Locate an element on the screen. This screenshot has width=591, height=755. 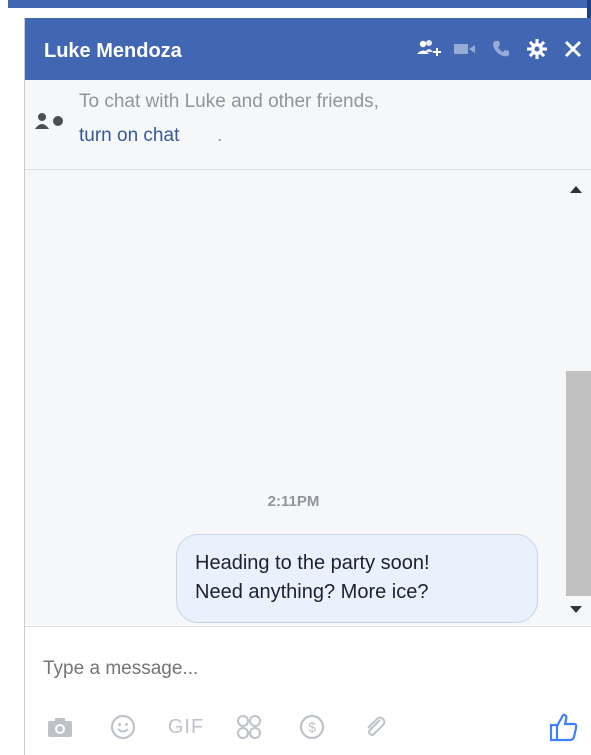
stickers-icon is located at coordinates (249, 727).